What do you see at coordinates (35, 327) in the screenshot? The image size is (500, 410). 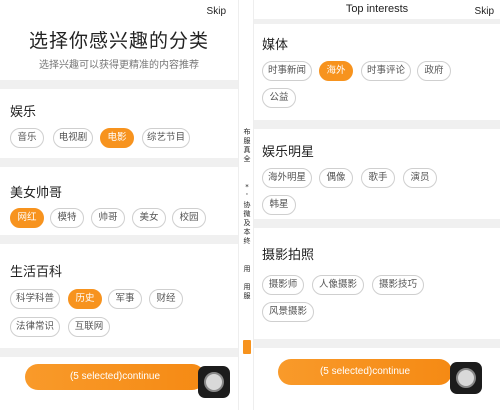 I see `chip-legal-knowledge: 法律常识` at bounding box center [35, 327].